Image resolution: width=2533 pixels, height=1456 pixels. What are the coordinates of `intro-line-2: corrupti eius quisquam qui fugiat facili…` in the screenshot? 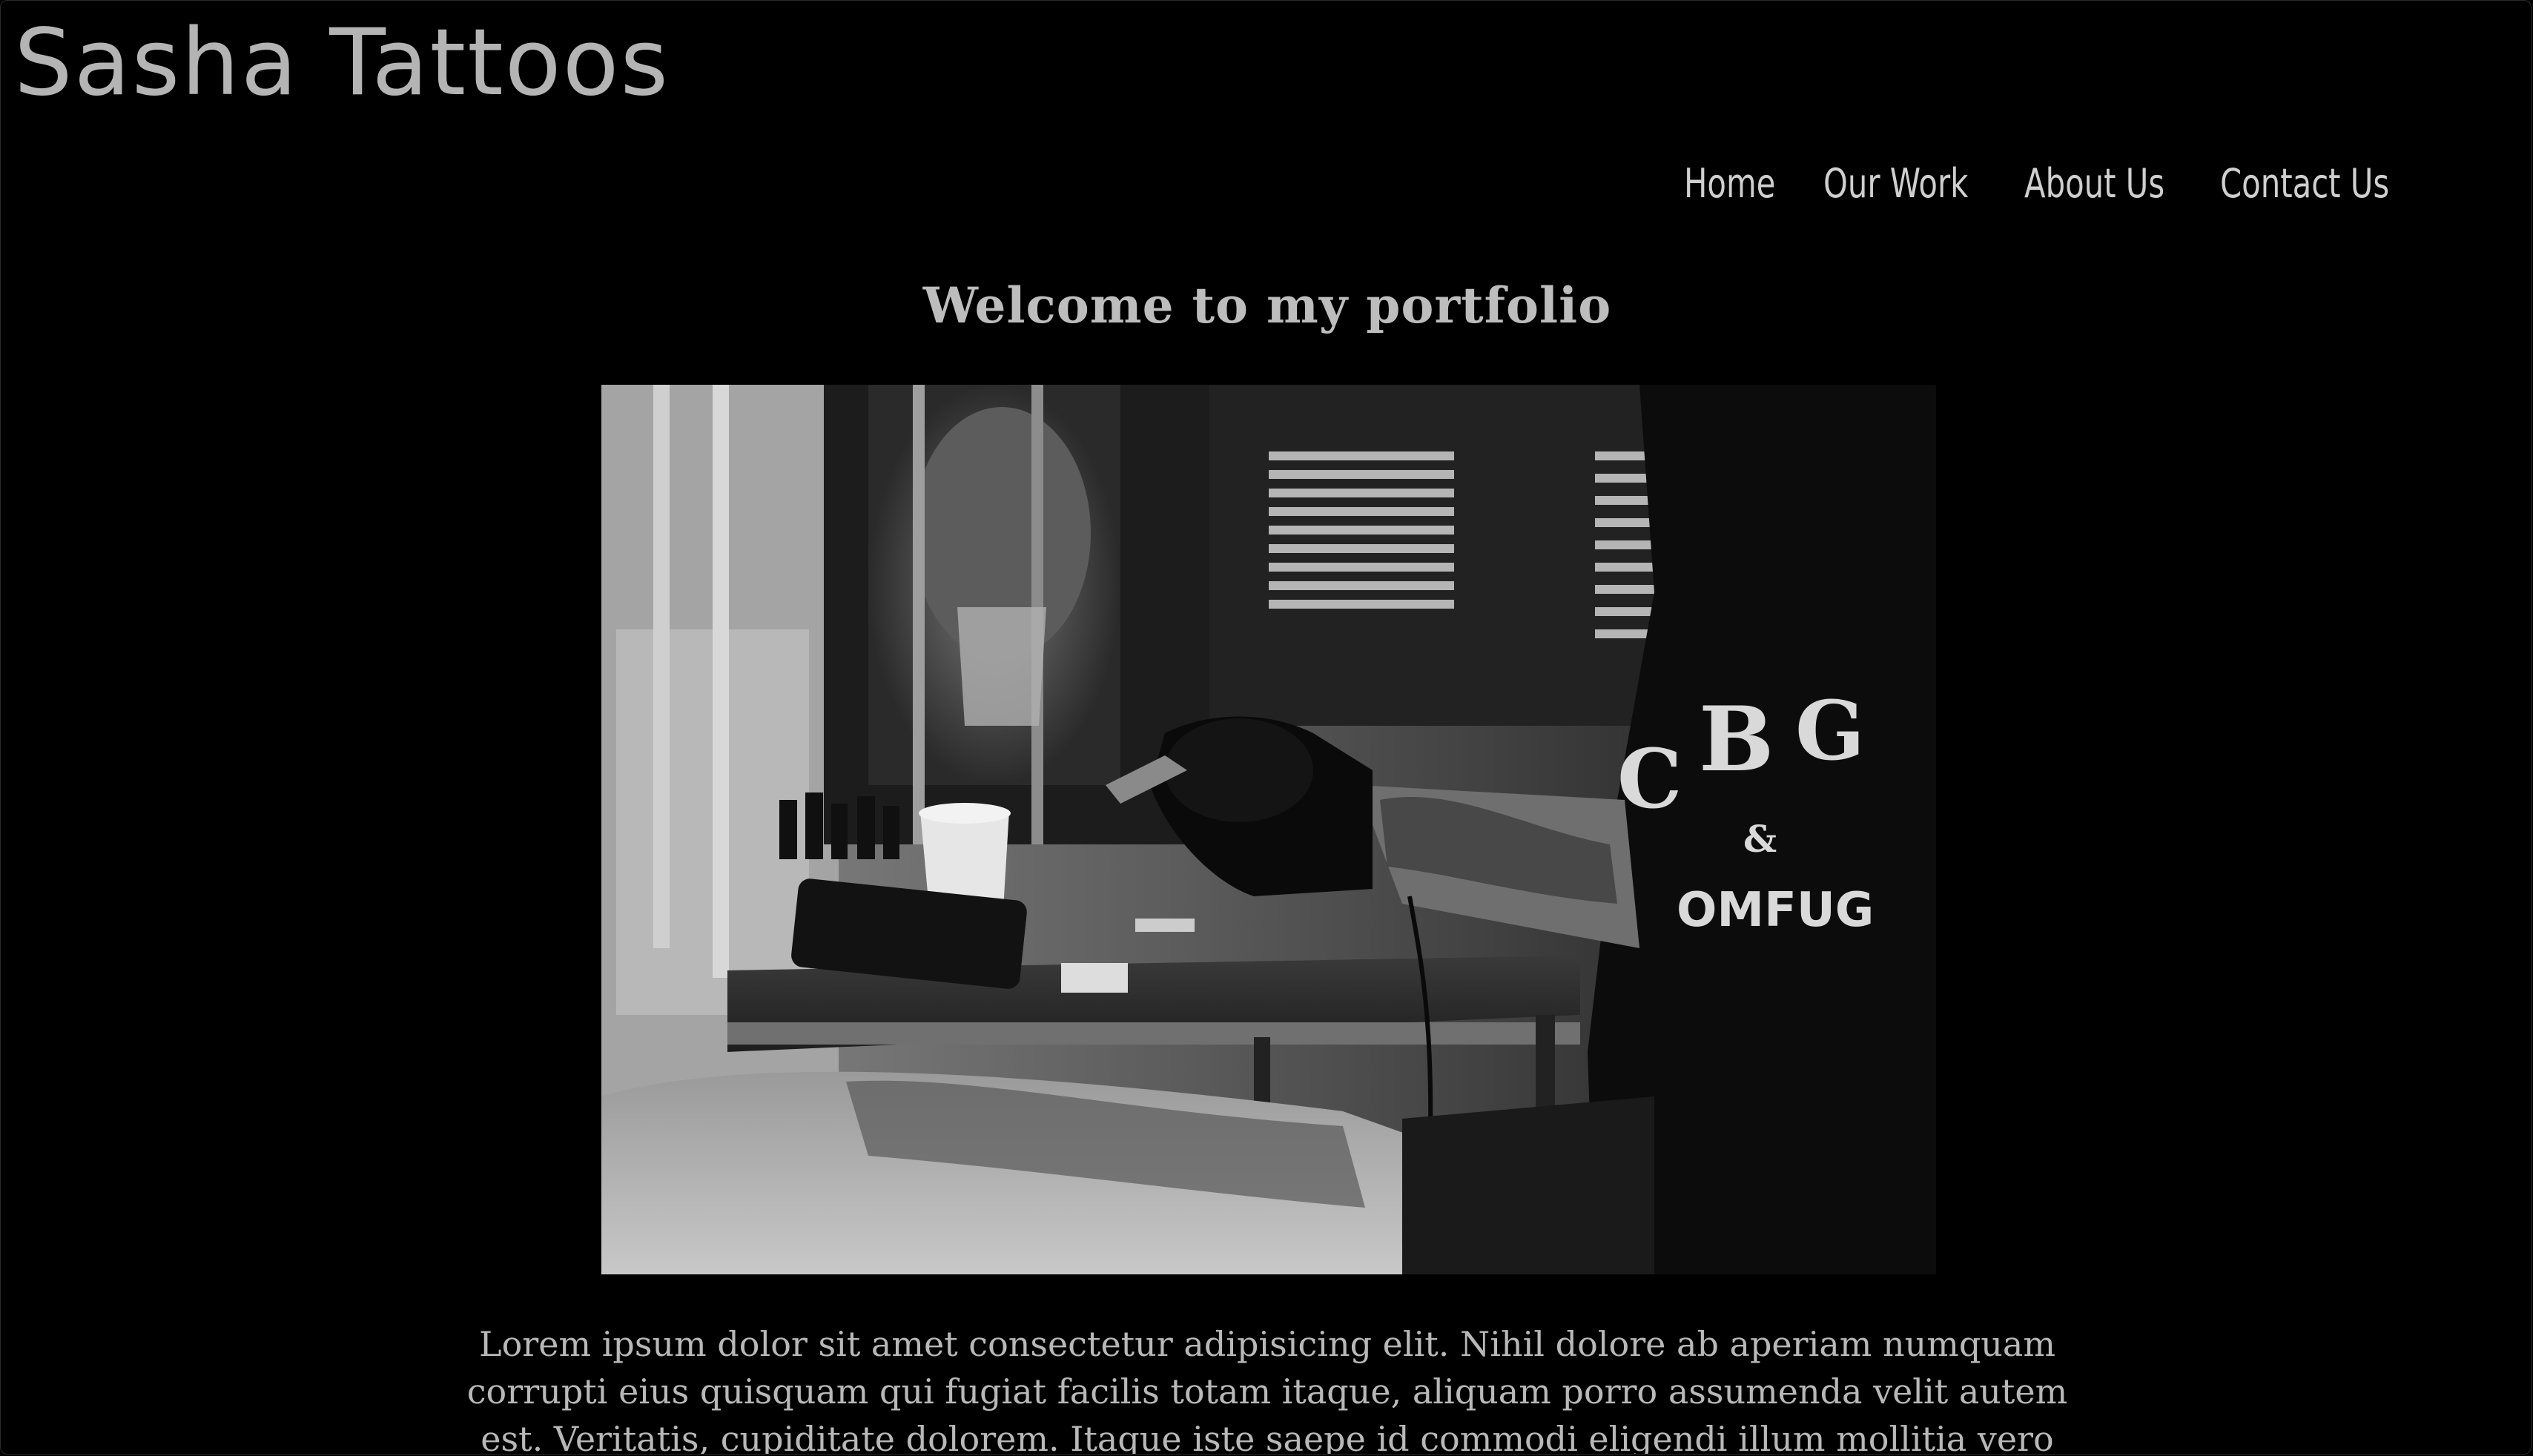 It's located at (1267, 1391).